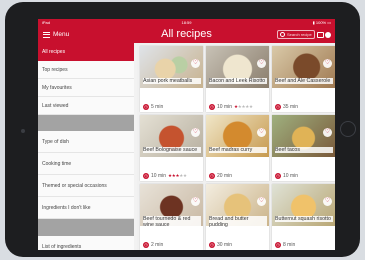 The image size is (365, 260). I want to click on recipe-meta: ◷ 2 min, so click(153, 244).